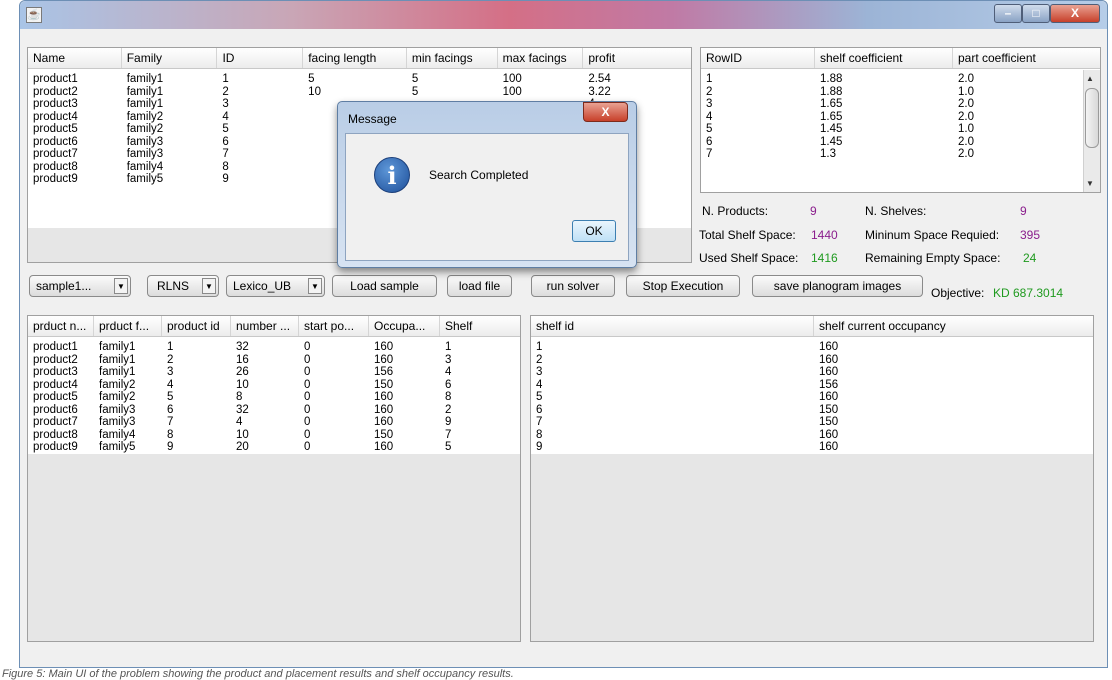 Image resolution: width=1112 pixels, height=680 pixels. What do you see at coordinates (75, 58) in the screenshot?
I see `col-header: Name` at bounding box center [75, 58].